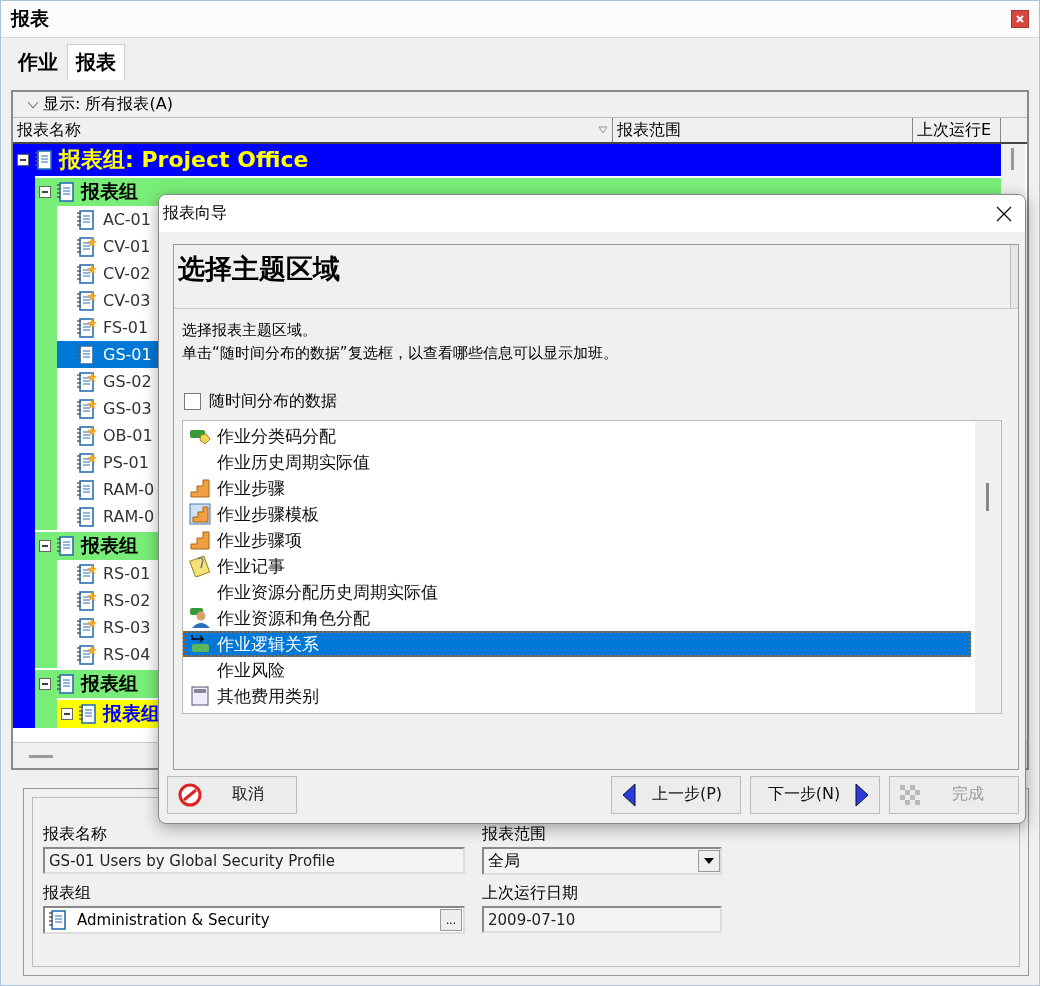  Describe the element at coordinates (400, 353) in the screenshot. I see `instruction-text: 单击“随时间分布的数据”复选框，以查看哪些信息可以显示加班。` at that location.